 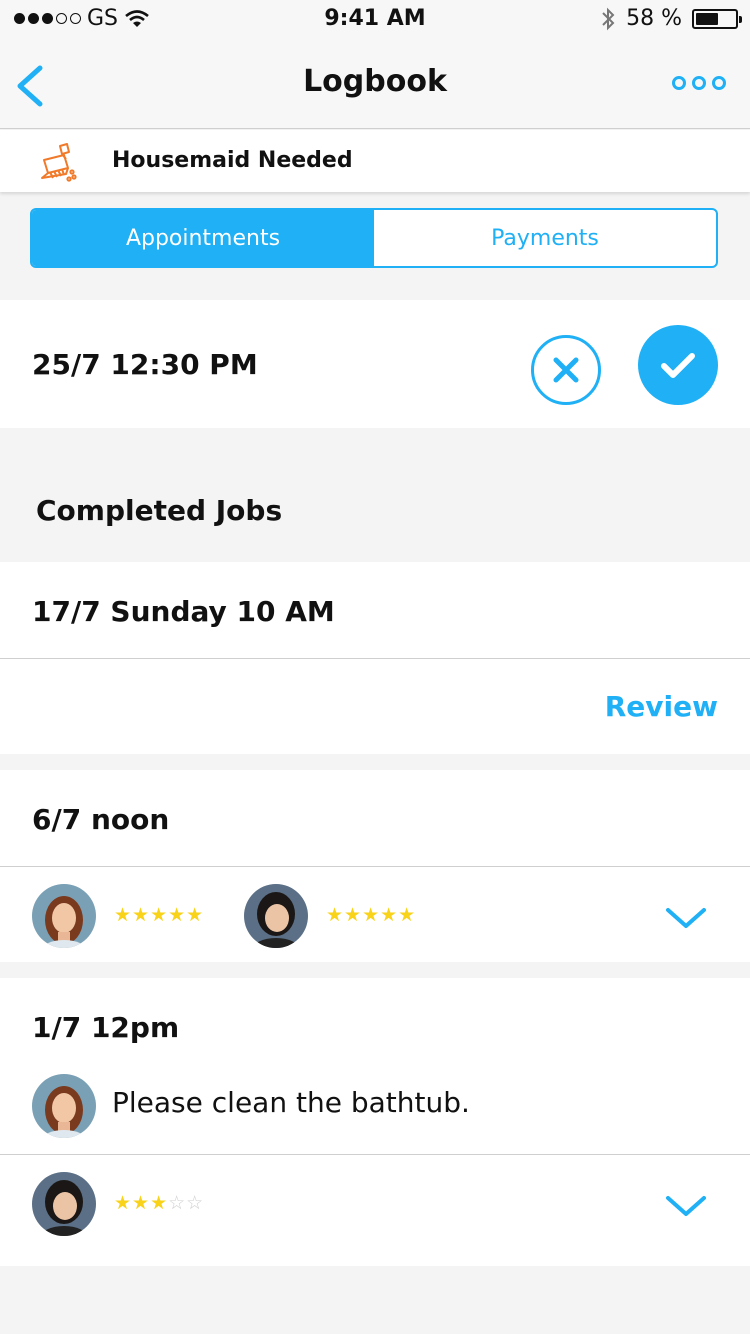 What do you see at coordinates (375, 161) in the screenshot?
I see `job-header: Housemaid Needed` at bounding box center [375, 161].